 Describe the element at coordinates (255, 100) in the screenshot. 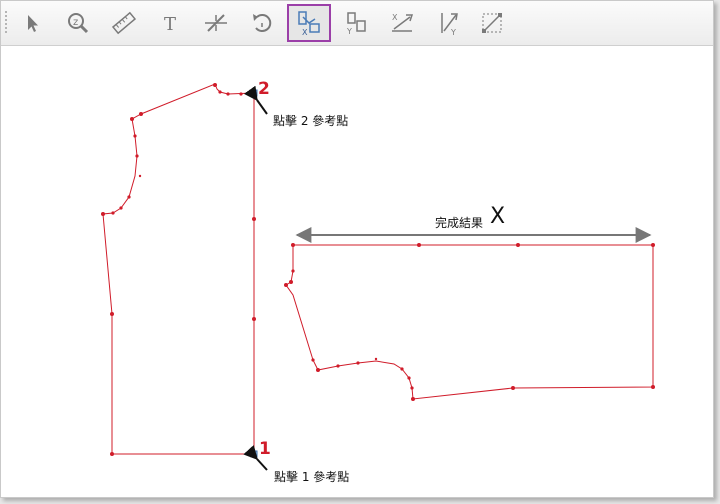

I see `point2-pointer-arrow` at that location.